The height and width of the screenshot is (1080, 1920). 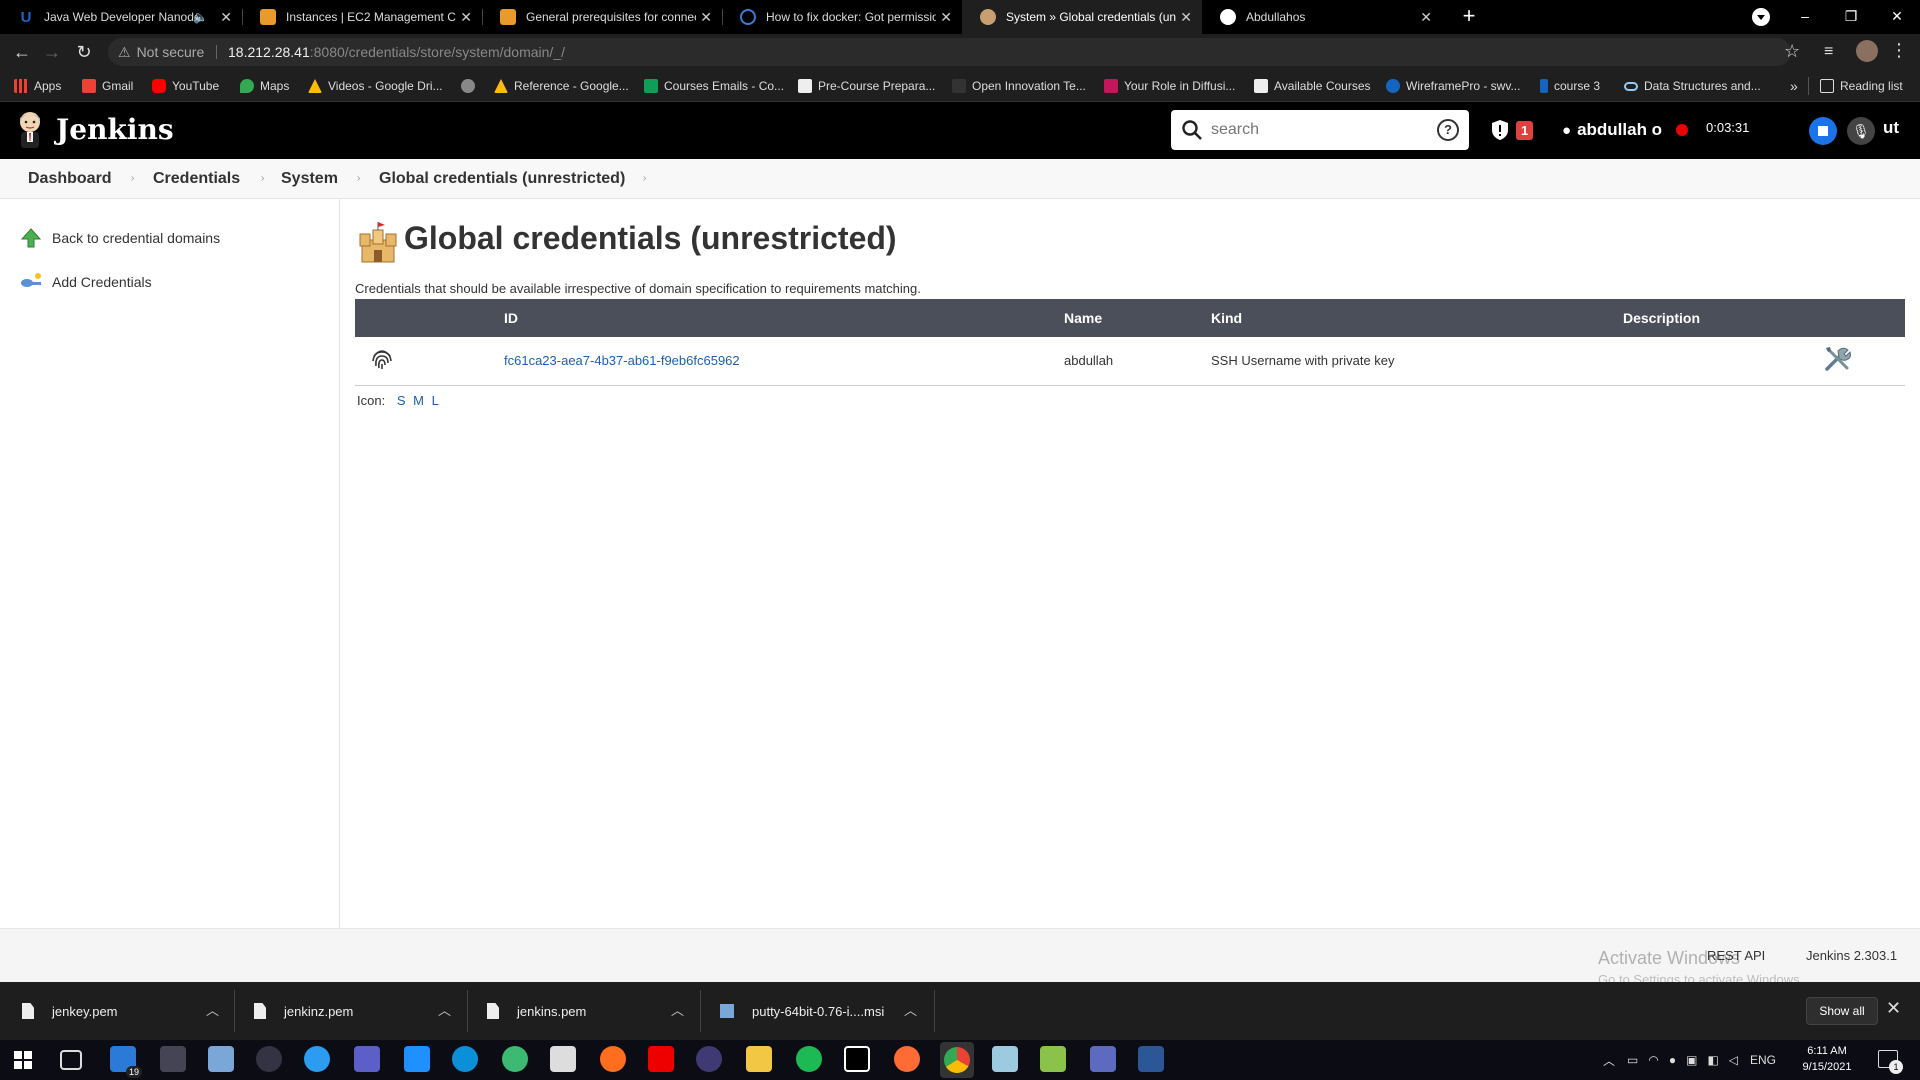 What do you see at coordinates (435, 400) in the screenshot?
I see `icon-size-large: L` at bounding box center [435, 400].